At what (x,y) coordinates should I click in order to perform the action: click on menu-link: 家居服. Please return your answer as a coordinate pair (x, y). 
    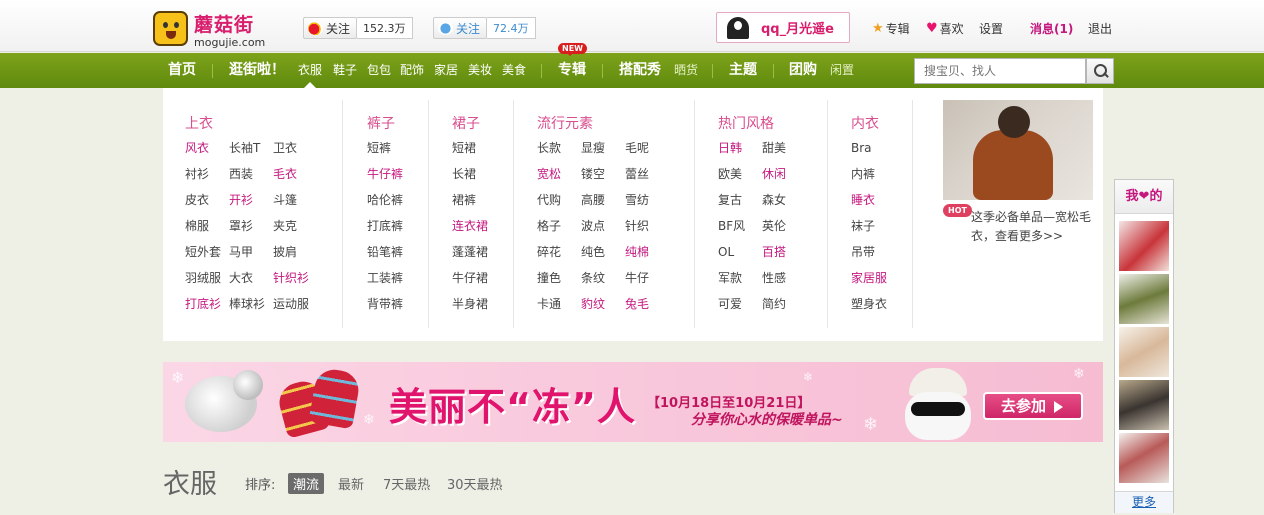
    Looking at the image, I should click on (881, 278).